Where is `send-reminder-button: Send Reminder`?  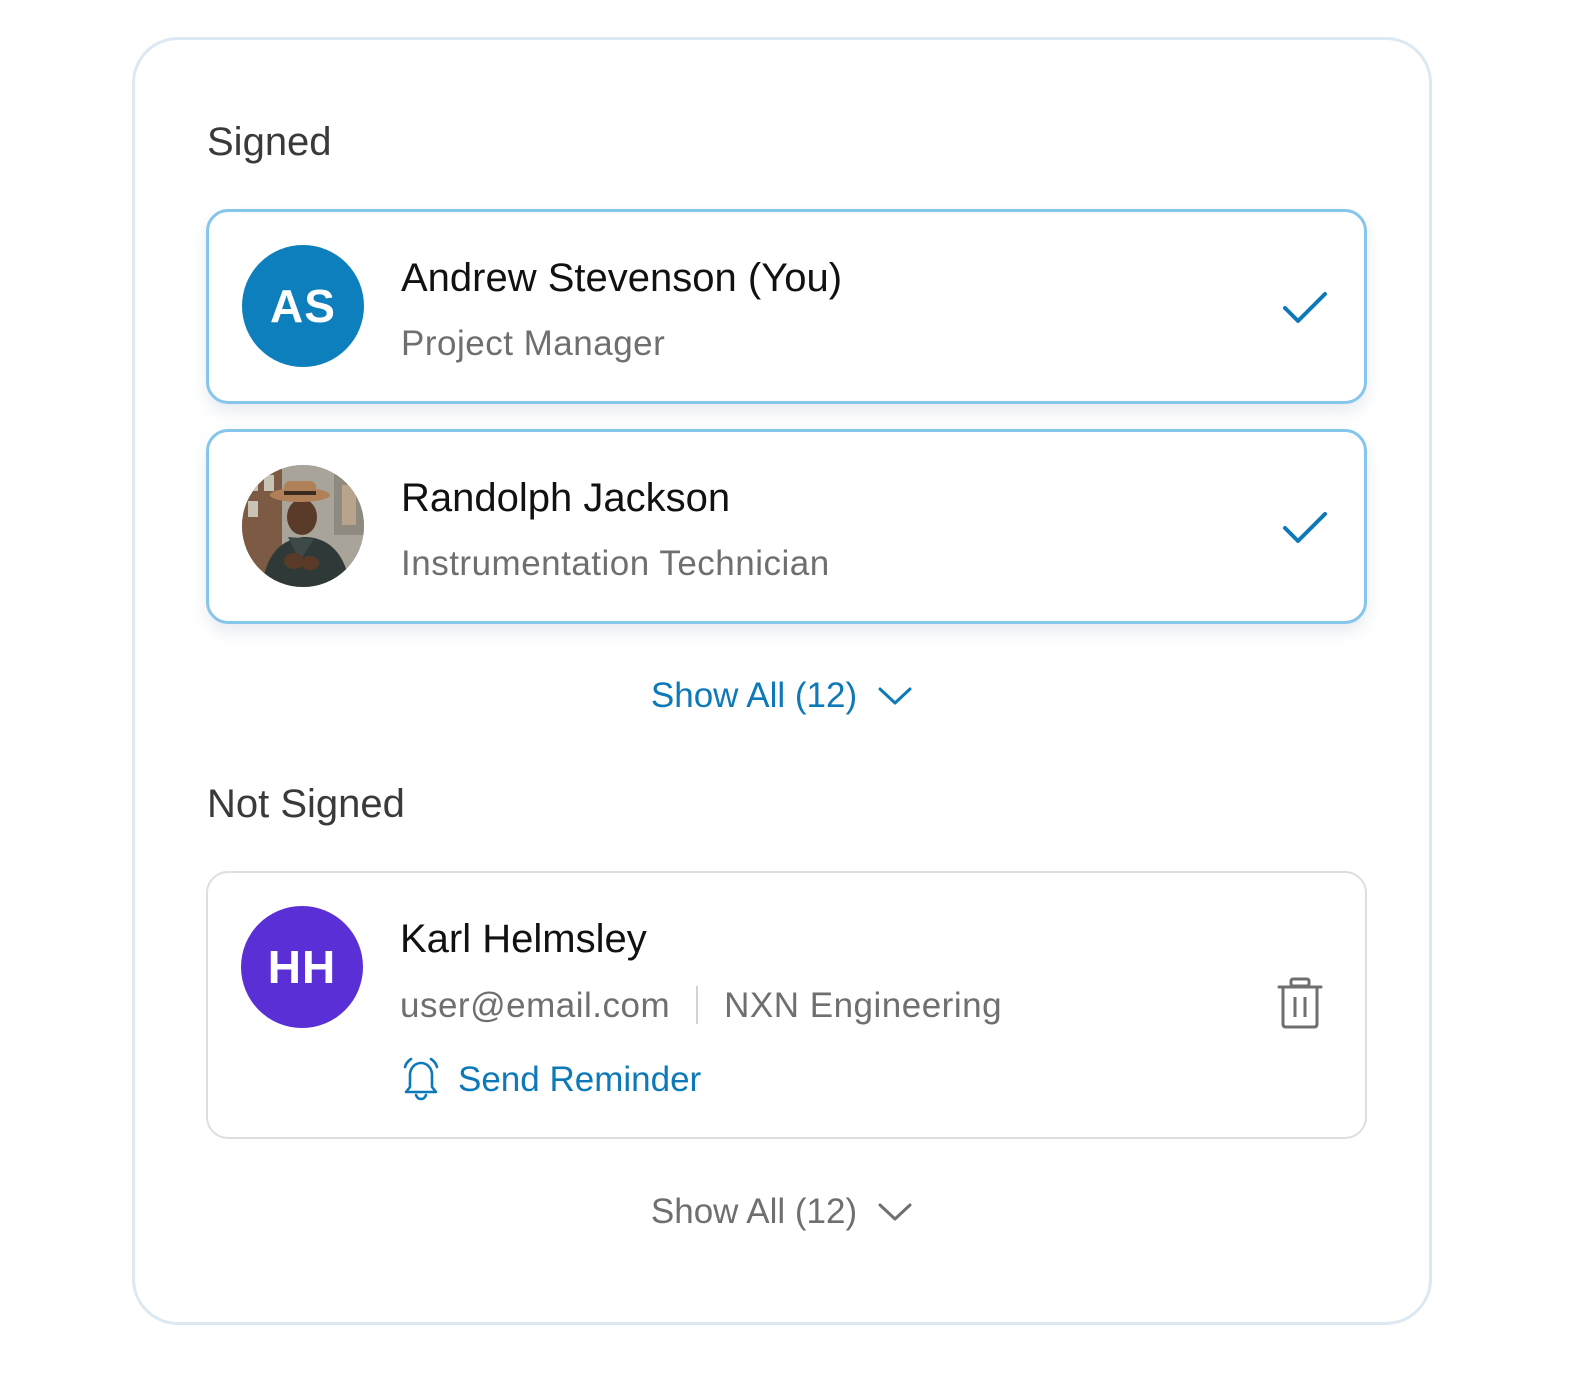 send-reminder-button: Send Reminder is located at coordinates (550, 1079).